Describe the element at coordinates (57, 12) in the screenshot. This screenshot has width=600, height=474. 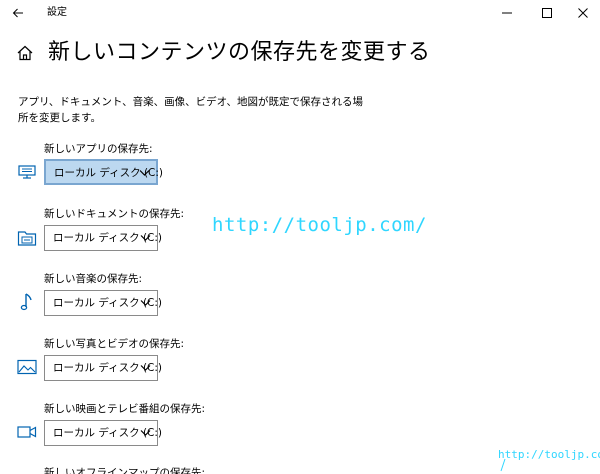
I see `app-title: 設定` at that location.